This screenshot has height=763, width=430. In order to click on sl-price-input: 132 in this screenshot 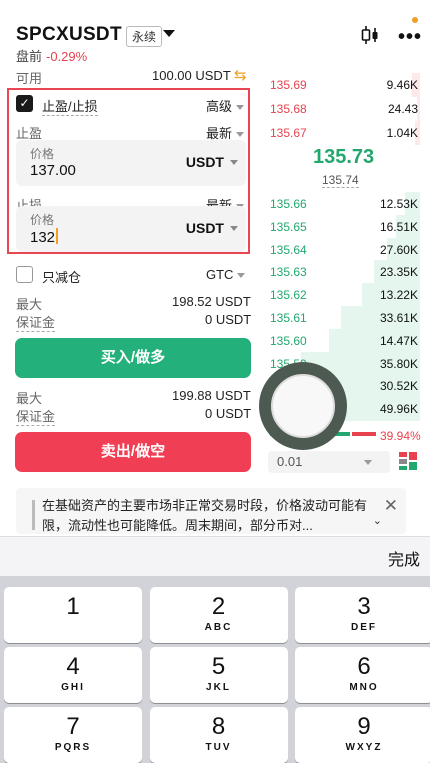, I will do `click(44, 237)`.